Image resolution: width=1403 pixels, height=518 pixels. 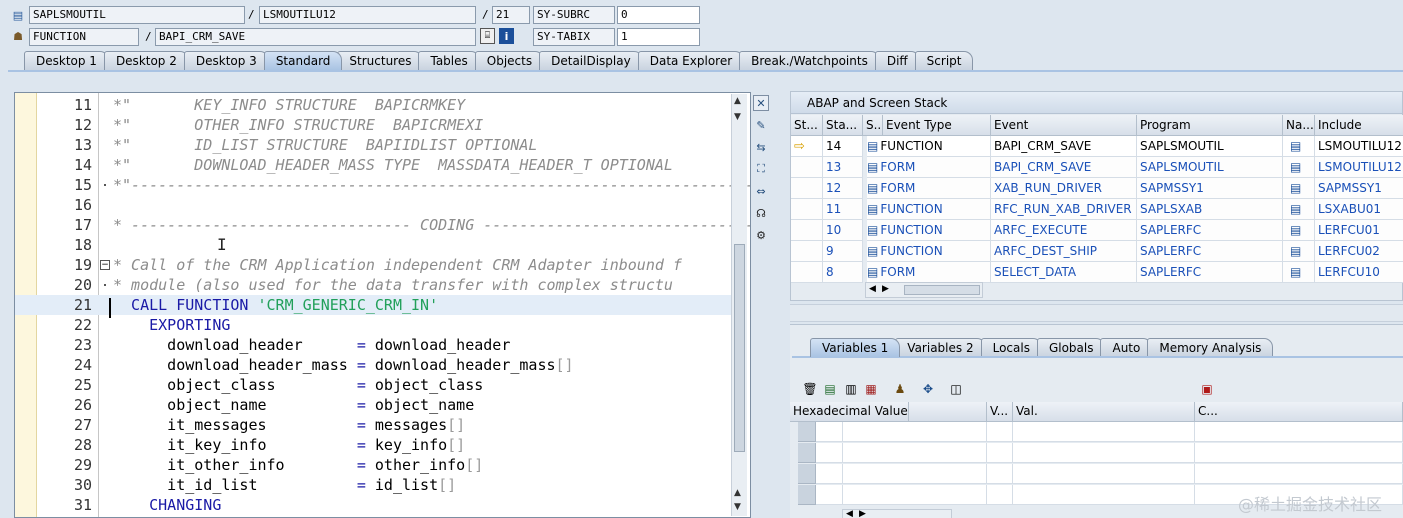 I want to click on var-row-selector, so click(x=807, y=453).